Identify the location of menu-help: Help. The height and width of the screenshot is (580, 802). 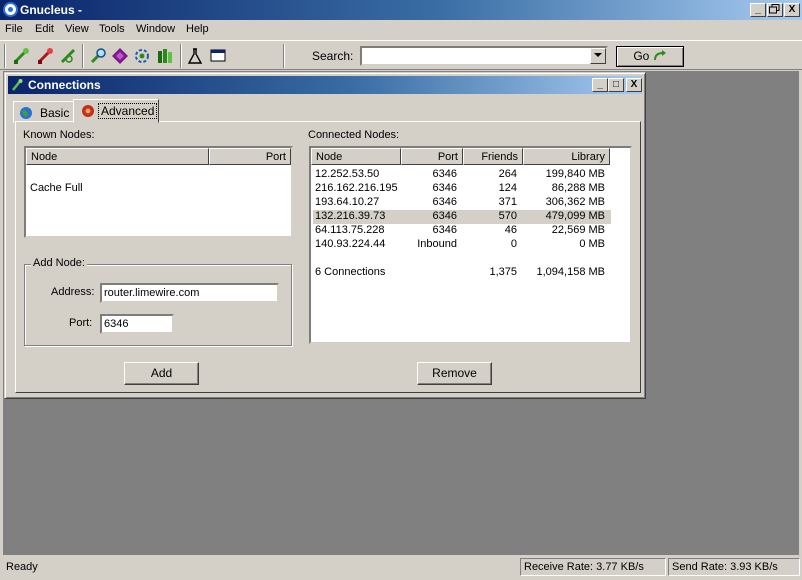
(197, 29).